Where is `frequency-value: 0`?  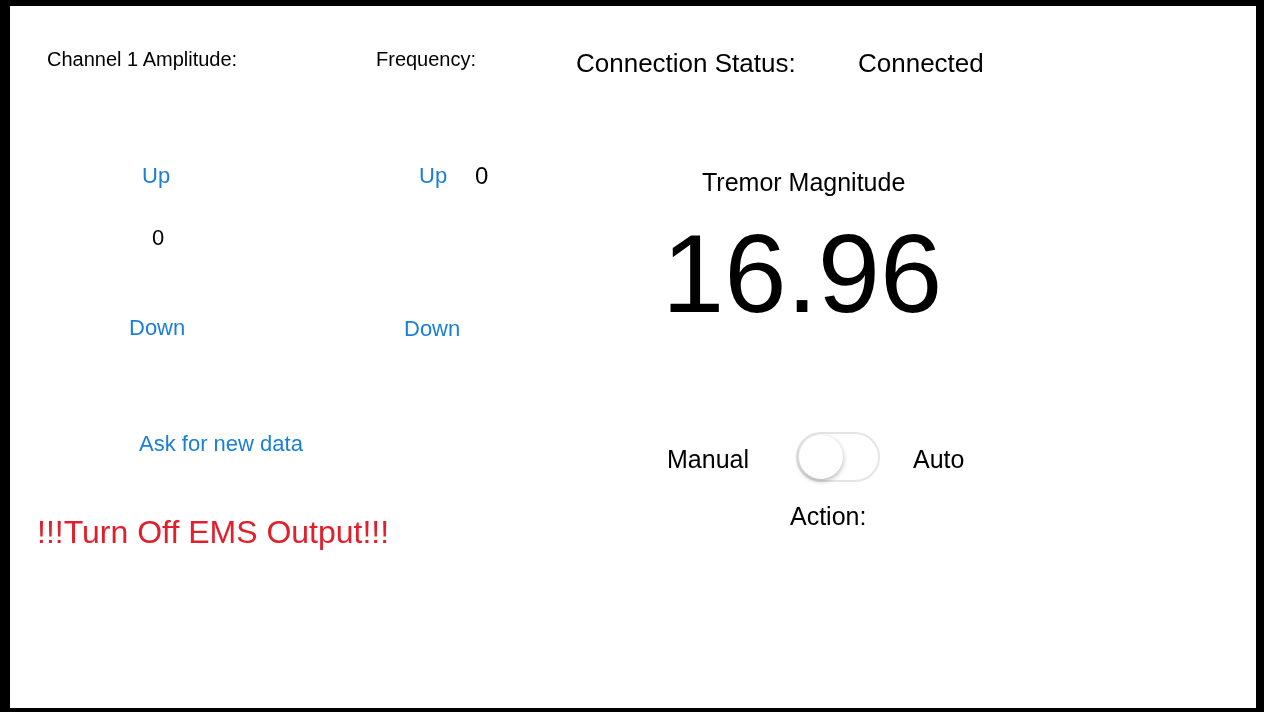 frequency-value: 0 is located at coordinates (482, 176).